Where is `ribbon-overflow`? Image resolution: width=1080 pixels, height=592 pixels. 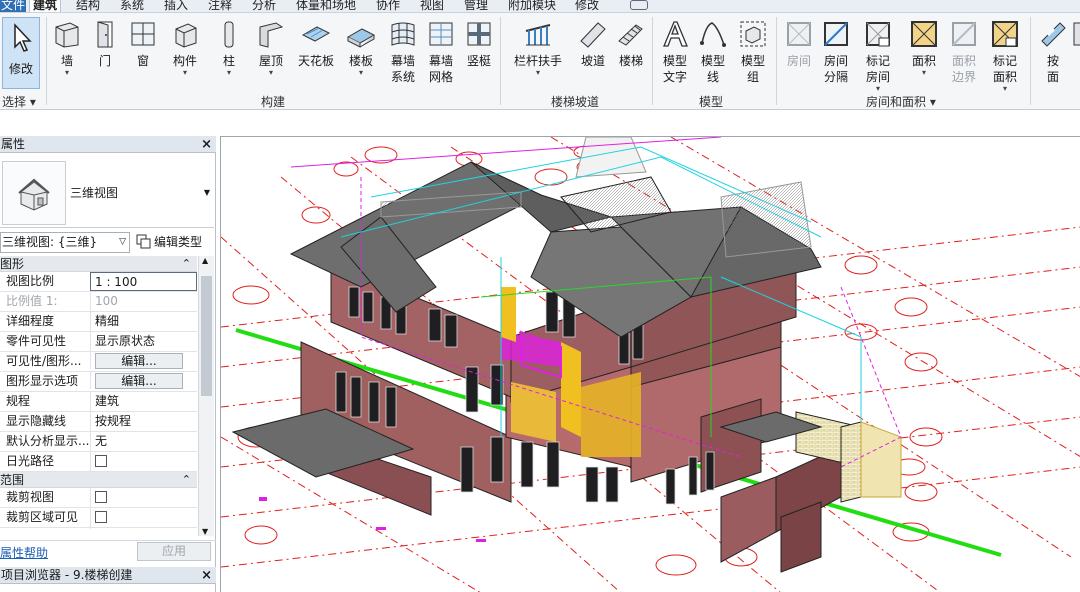 ribbon-overflow is located at coordinates (1076, 36).